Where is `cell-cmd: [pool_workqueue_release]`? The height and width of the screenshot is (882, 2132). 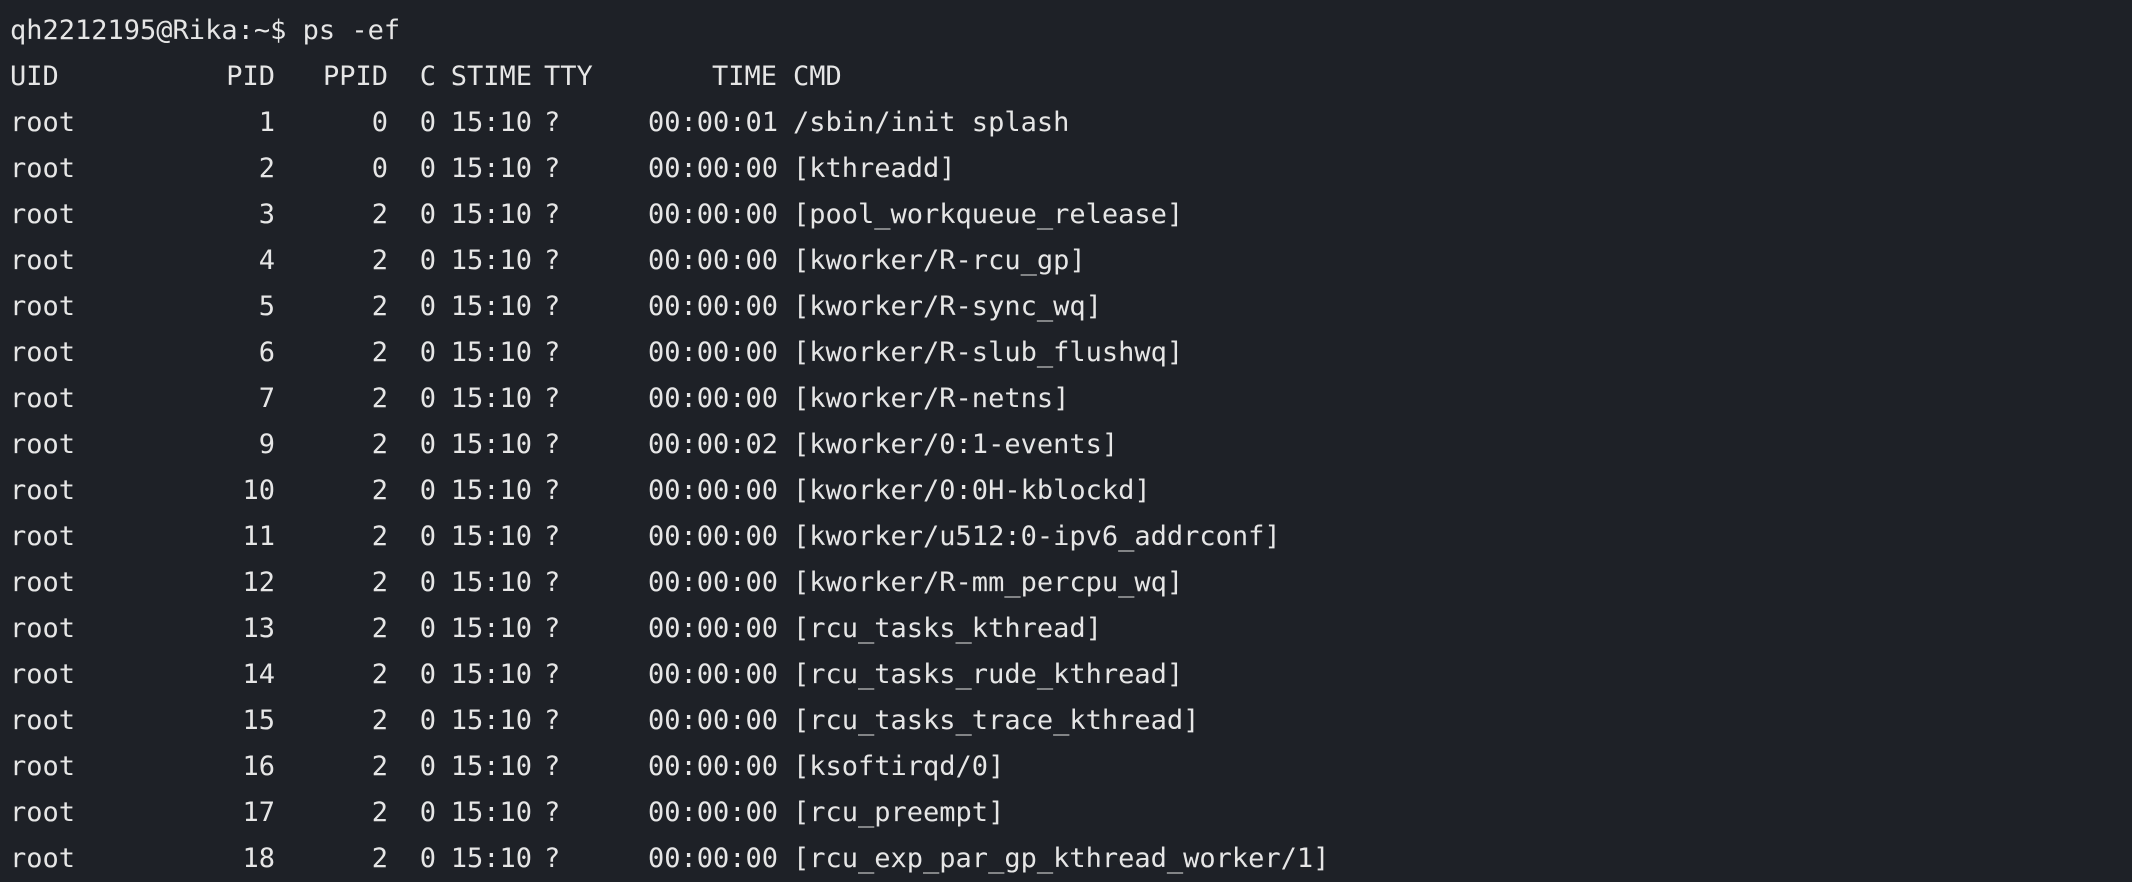
cell-cmd: [pool_workqueue_release] is located at coordinates (988, 214).